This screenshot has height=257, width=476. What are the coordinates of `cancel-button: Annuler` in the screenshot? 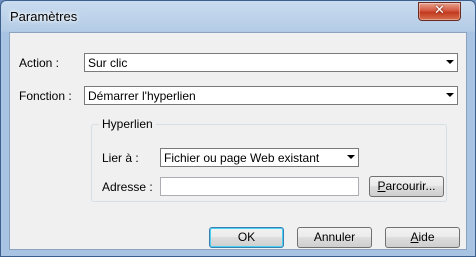 It's located at (334, 237).